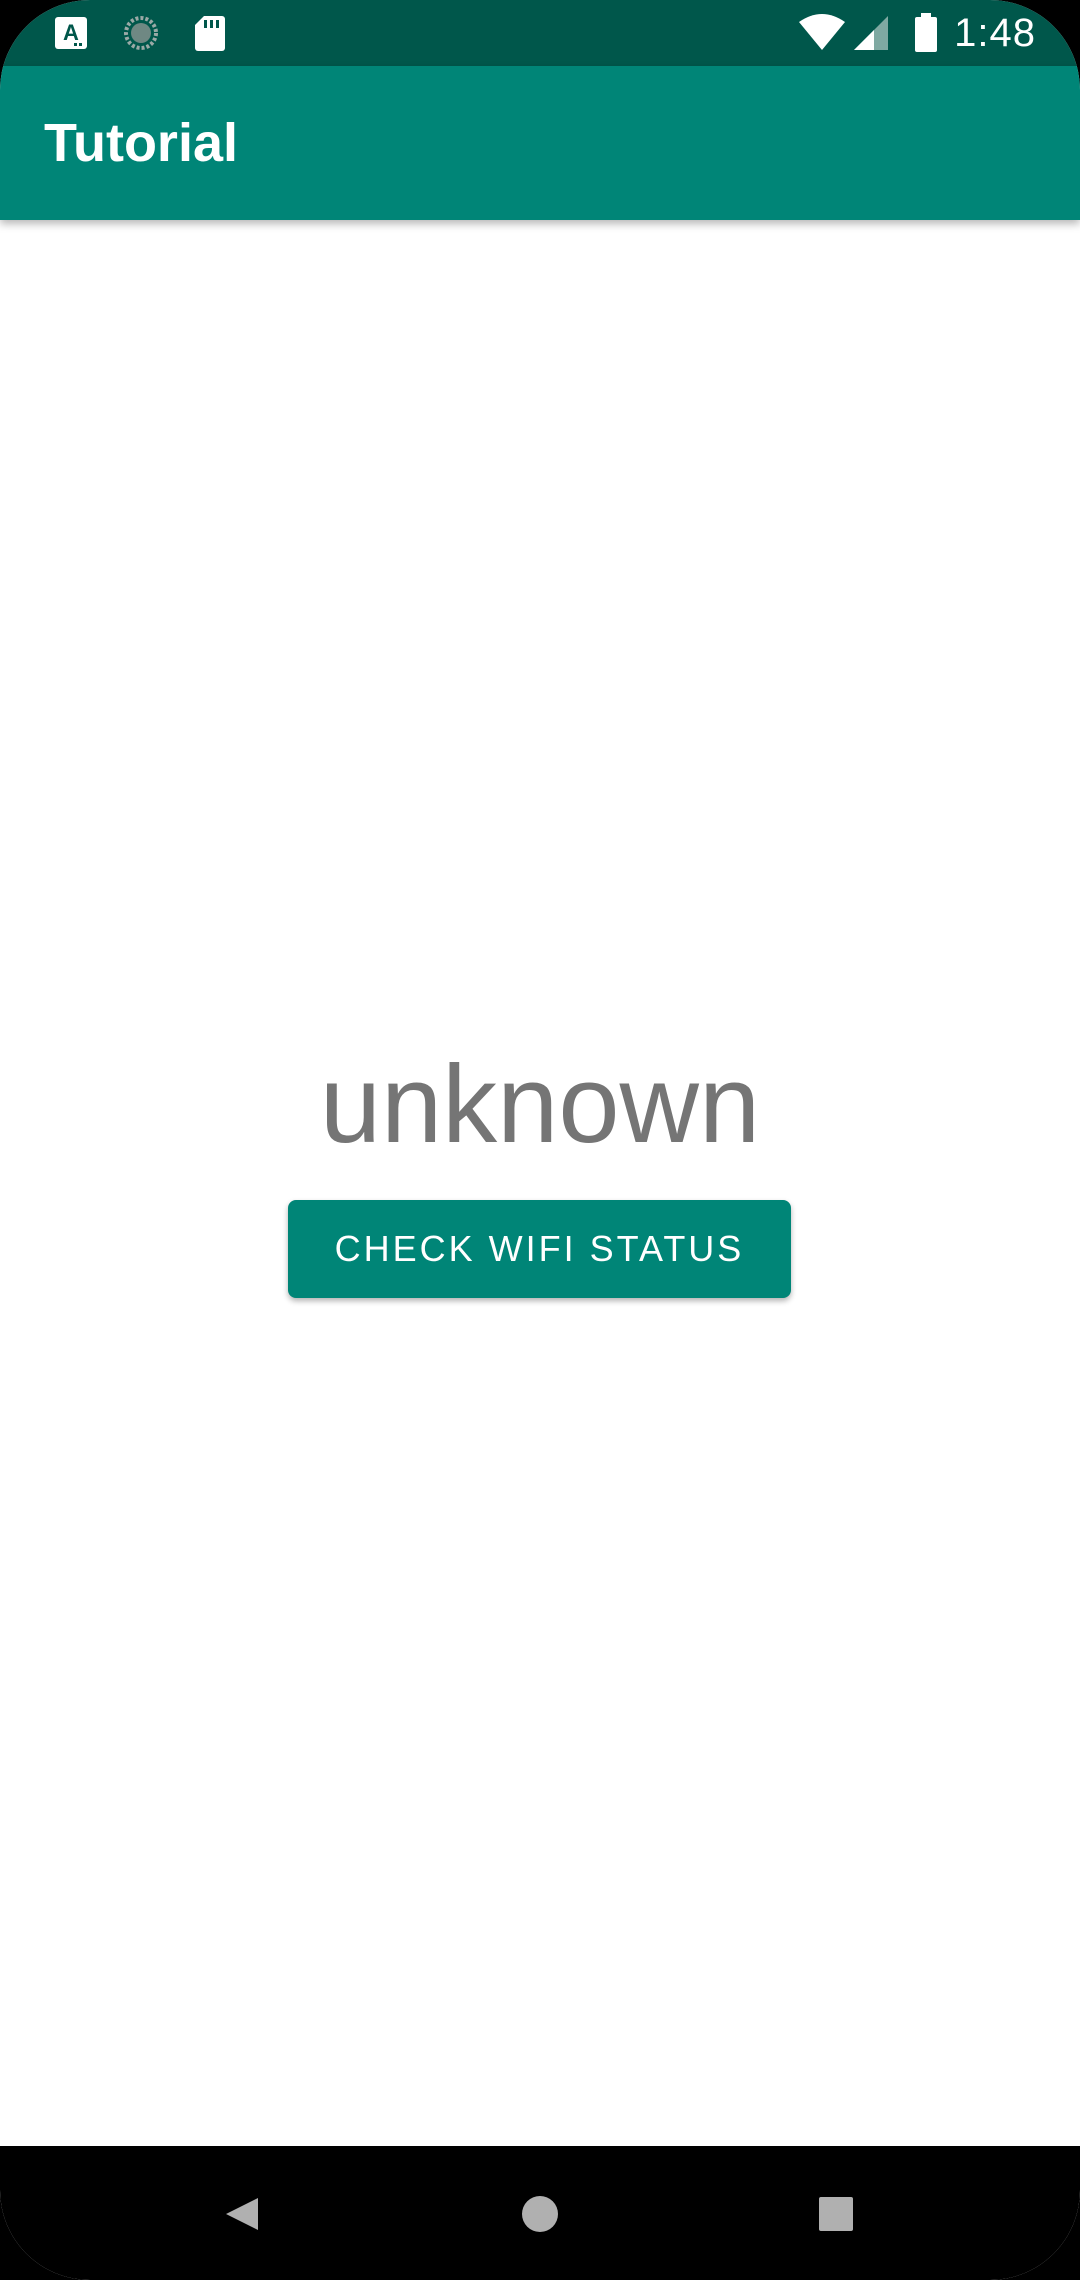  Describe the element at coordinates (995, 32) in the screenshot. I see `clock: 1:48` at that location.